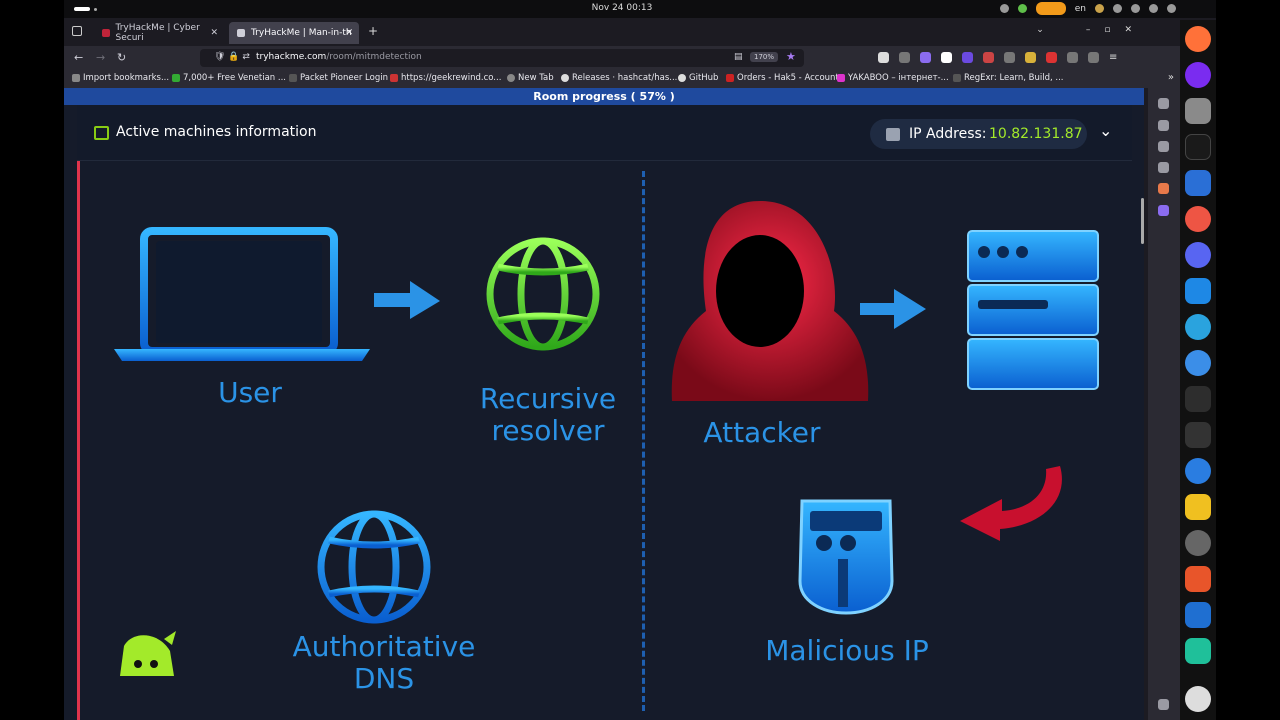 The height and width of the screenshot is (720, 1280). What do you see at coordinates (782, 78) in the screenshot?
I see `bookmark-item: Orders - Hak5 - Account` at bounding box center [782, 78].